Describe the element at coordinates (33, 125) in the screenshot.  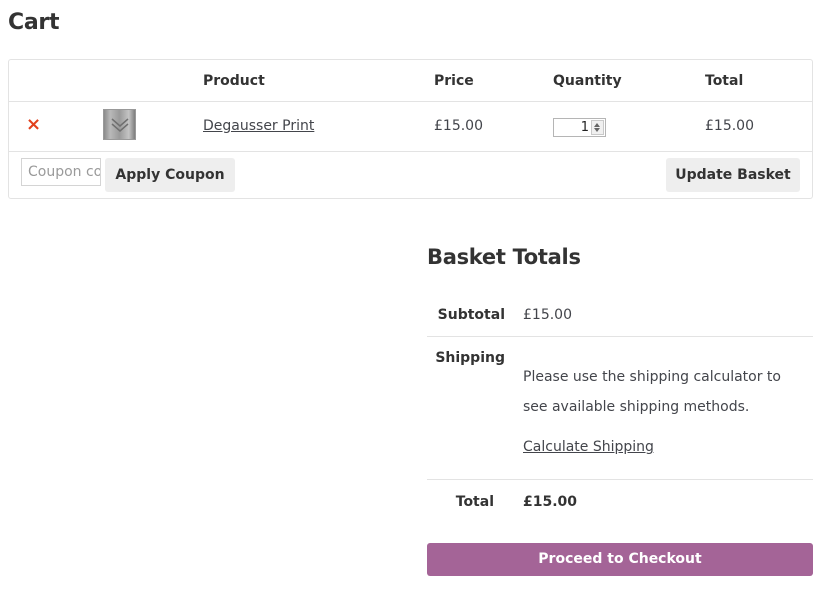
I see `remove-item-icon: ×` at that location.